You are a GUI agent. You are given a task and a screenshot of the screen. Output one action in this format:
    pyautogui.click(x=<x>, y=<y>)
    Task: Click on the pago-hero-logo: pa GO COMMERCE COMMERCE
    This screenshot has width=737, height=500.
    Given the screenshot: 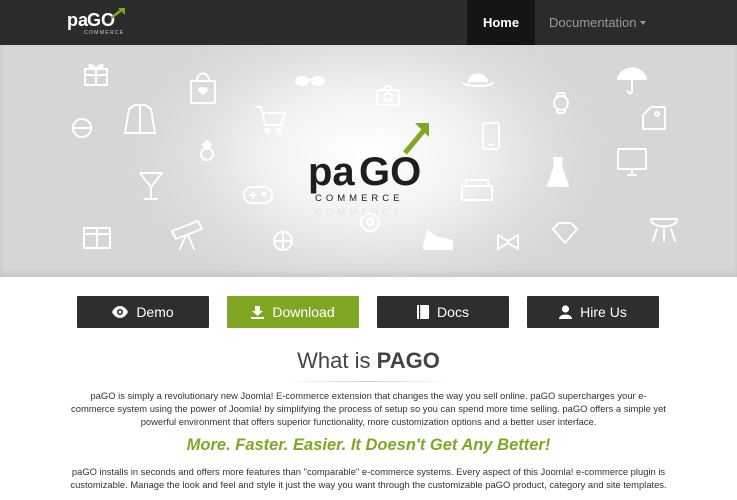 What is the action you would take?
    pyautogui.click(x=368, y=170)
    